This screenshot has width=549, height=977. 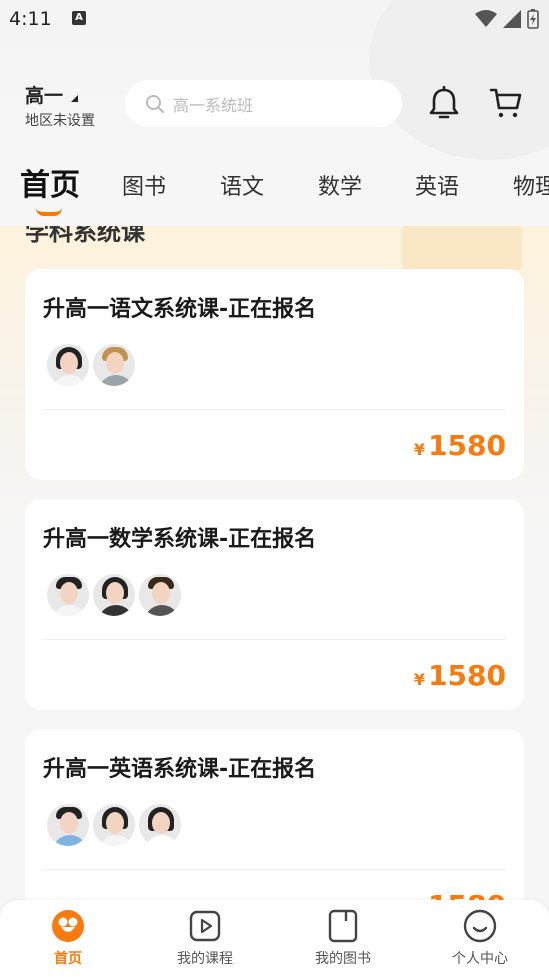 I want to click on course-title: 升高一数学系统课-正在报名, so click(x=180, y=539).